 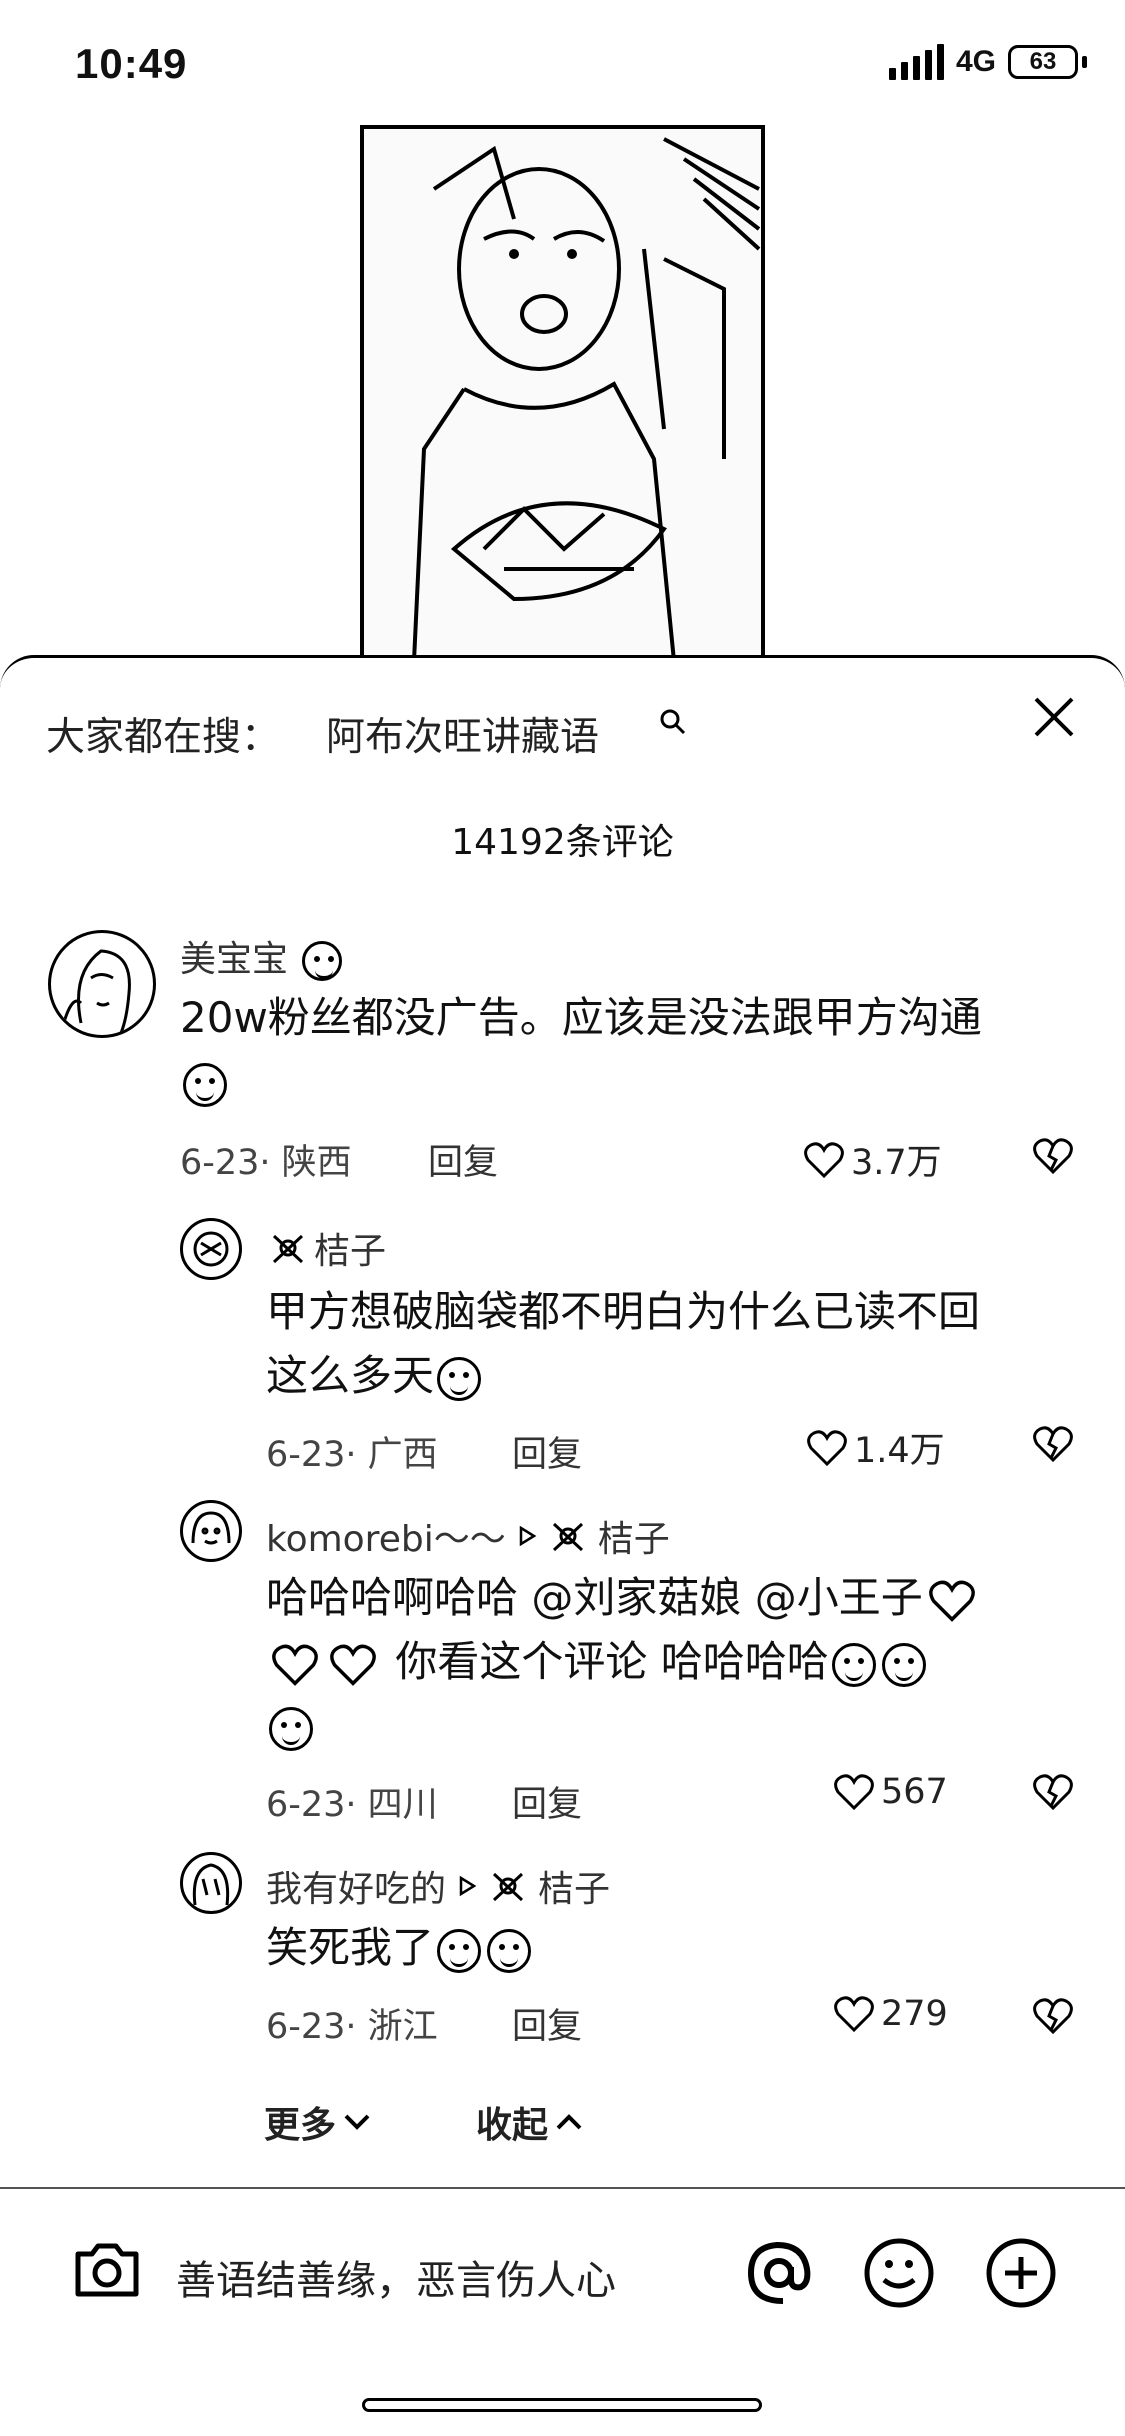 What do you see at coordinates (386, 1539) in the screenshot?
I see `username-text: komorebi～～` at bounding box center [386, 1539].